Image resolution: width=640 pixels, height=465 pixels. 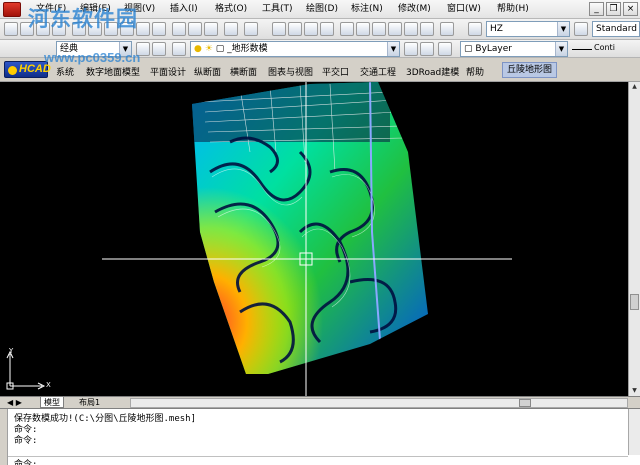 What do you see at coordinates (11, 29) in the screenshot?
I see `new-file-icon` at bounding box center [11, 29].